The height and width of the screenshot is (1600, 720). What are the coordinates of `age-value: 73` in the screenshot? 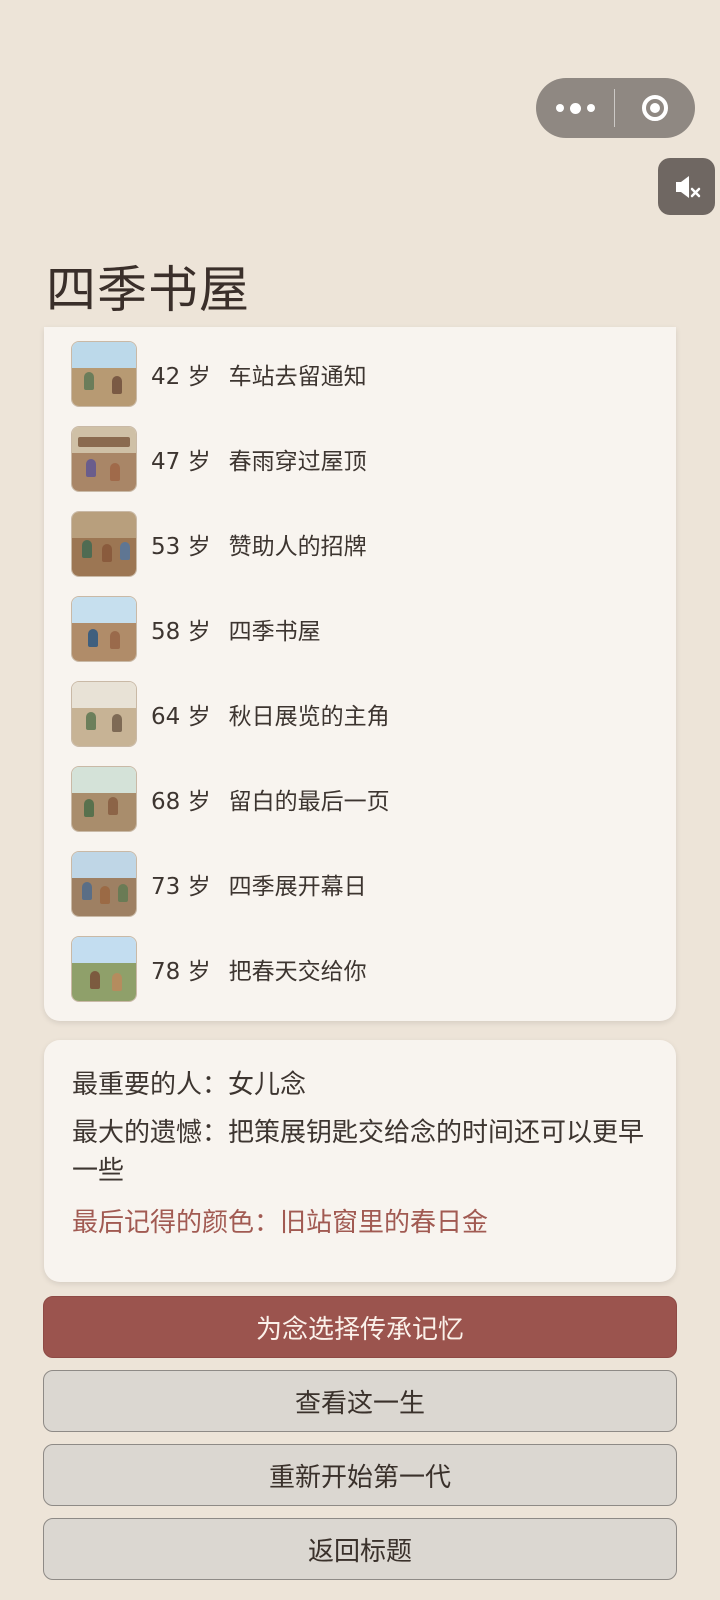 It's located at (166, 886).